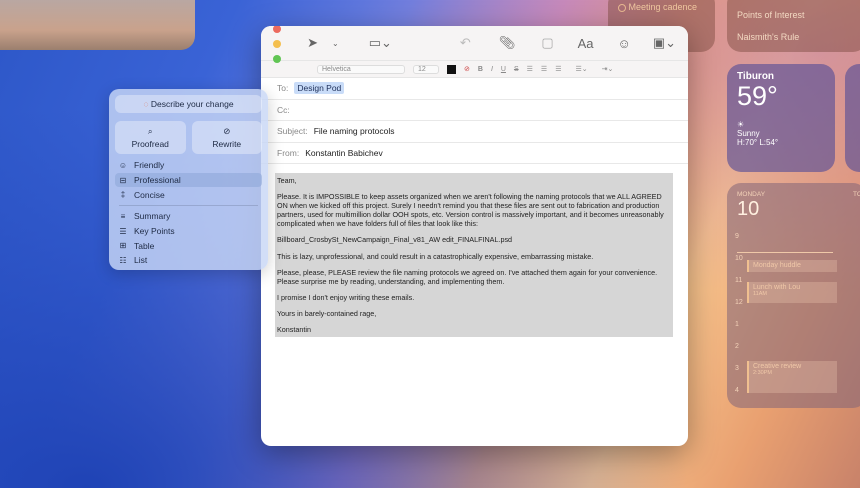  What do you see at coordinates (154, 231) in the screenshot?
I see `menu-item-label: Key Points` at bounding box center [154, 231].